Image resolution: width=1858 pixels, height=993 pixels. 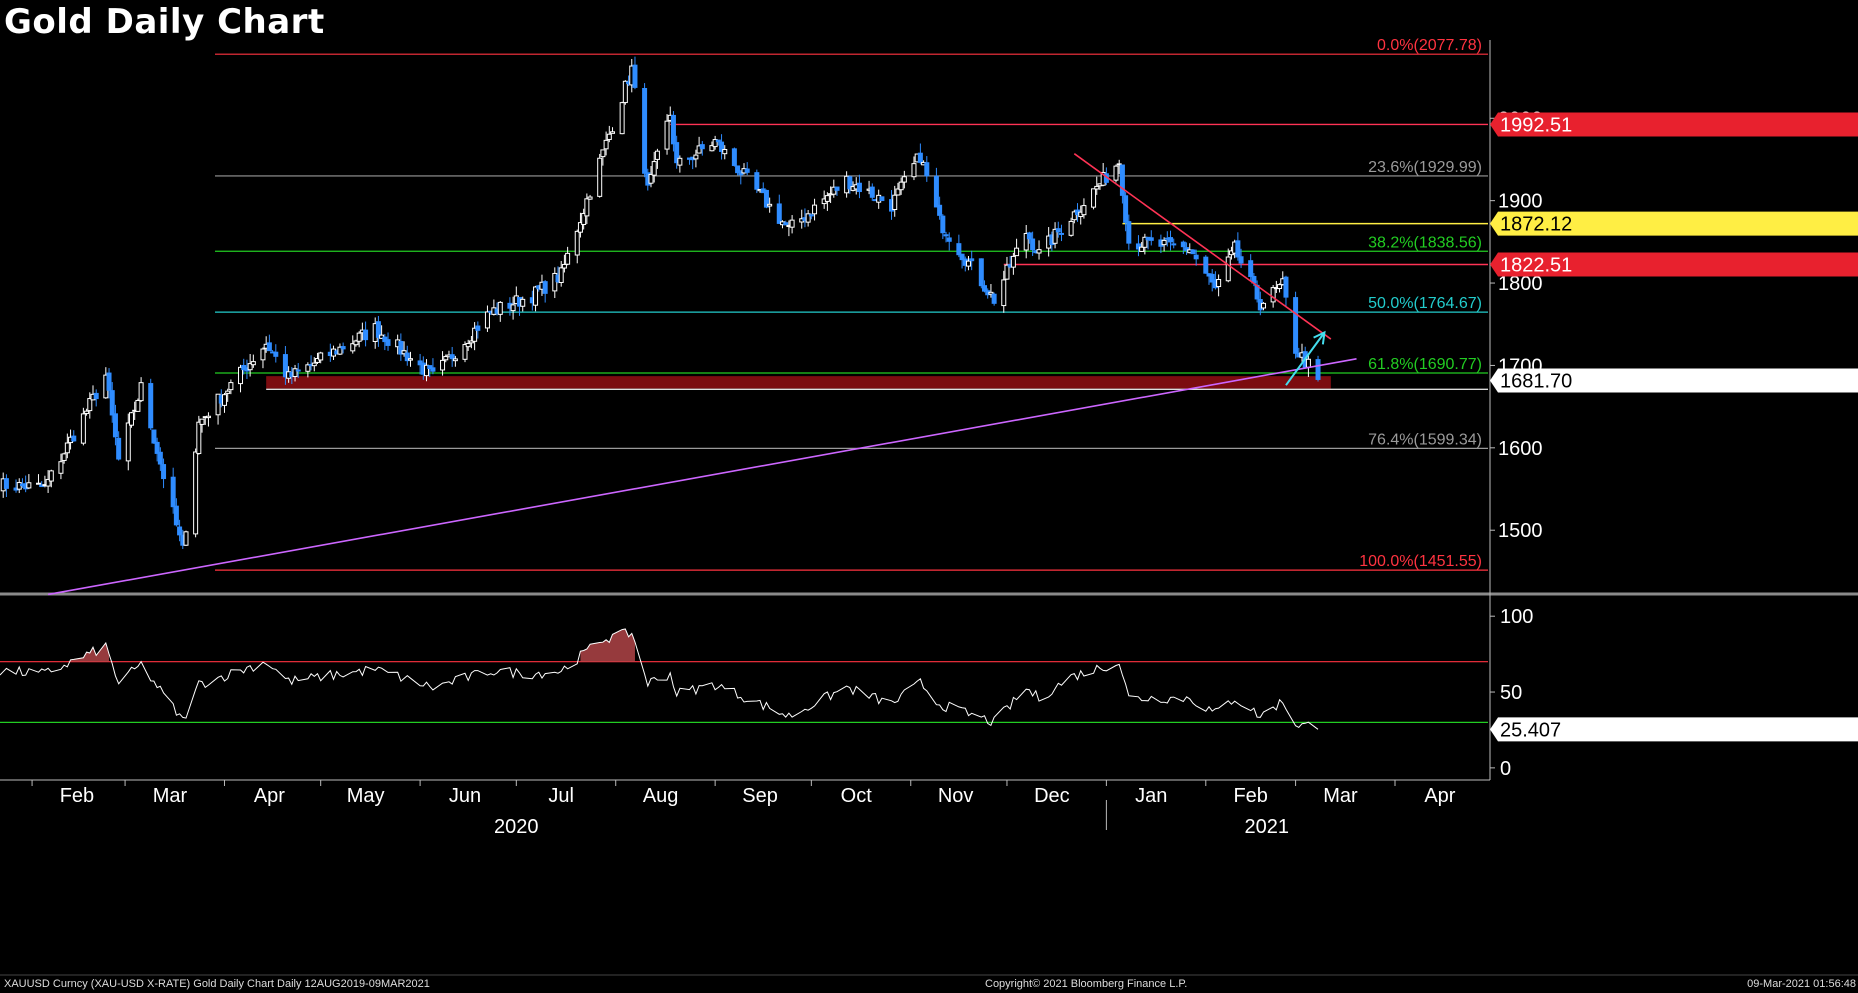 What do you see at coordinates (798, 382) in the screenshot?
I see `support-zone` at bounding box center [798, 382].